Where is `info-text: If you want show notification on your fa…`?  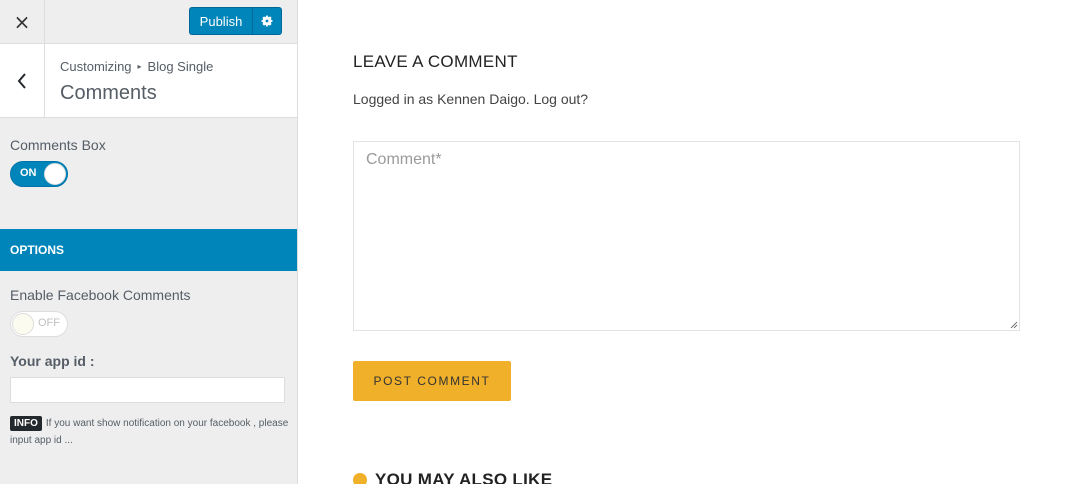 info-text: If you want show notification on your fa… is located at coordinates (149, 432).